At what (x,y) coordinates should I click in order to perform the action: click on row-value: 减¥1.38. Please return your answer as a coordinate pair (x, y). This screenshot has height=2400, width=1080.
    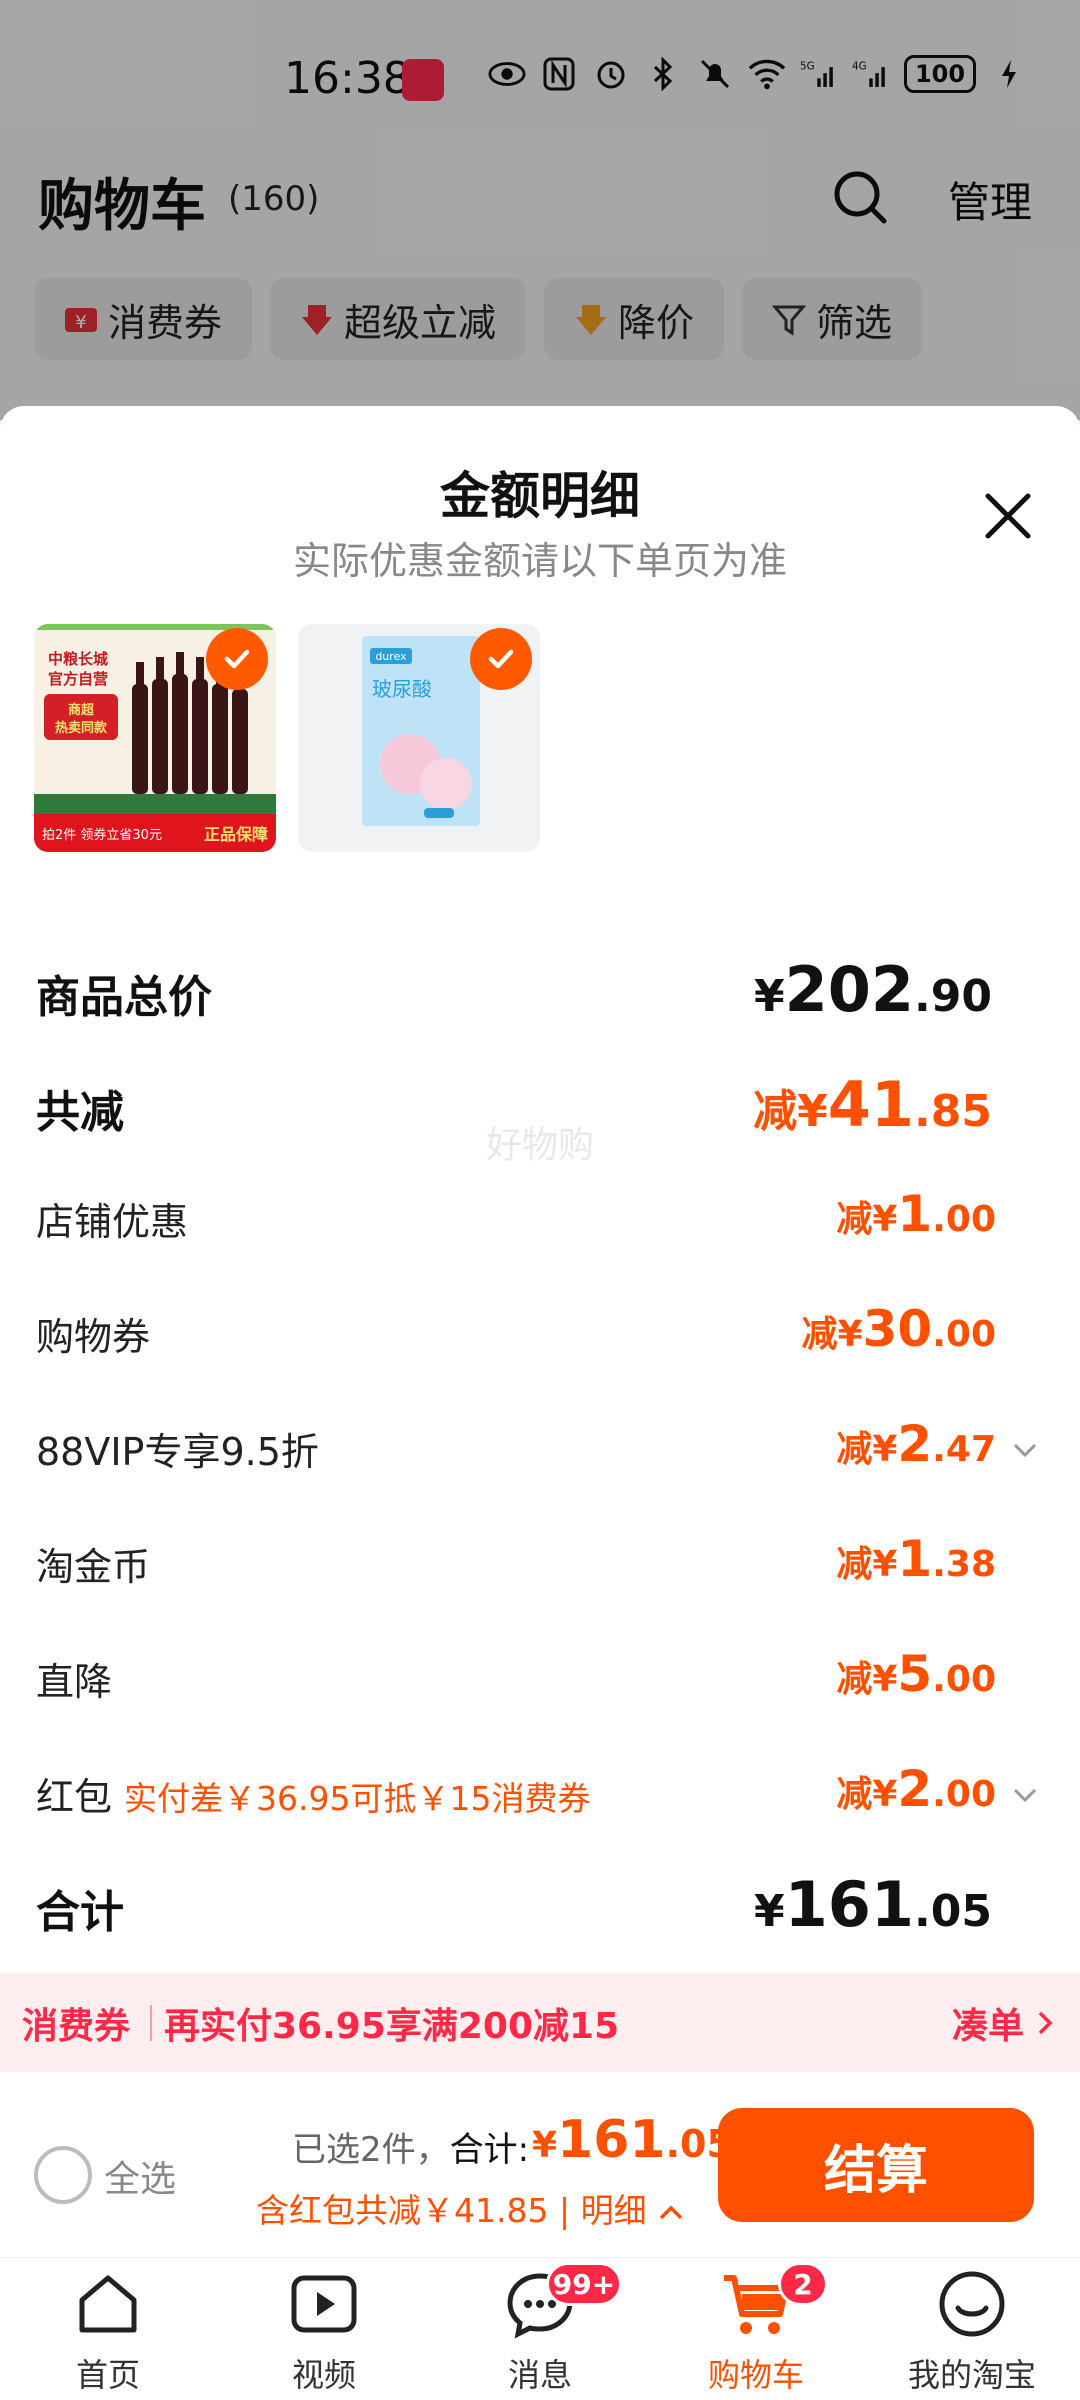
    Looking at the image, I should click on (916, 1559).